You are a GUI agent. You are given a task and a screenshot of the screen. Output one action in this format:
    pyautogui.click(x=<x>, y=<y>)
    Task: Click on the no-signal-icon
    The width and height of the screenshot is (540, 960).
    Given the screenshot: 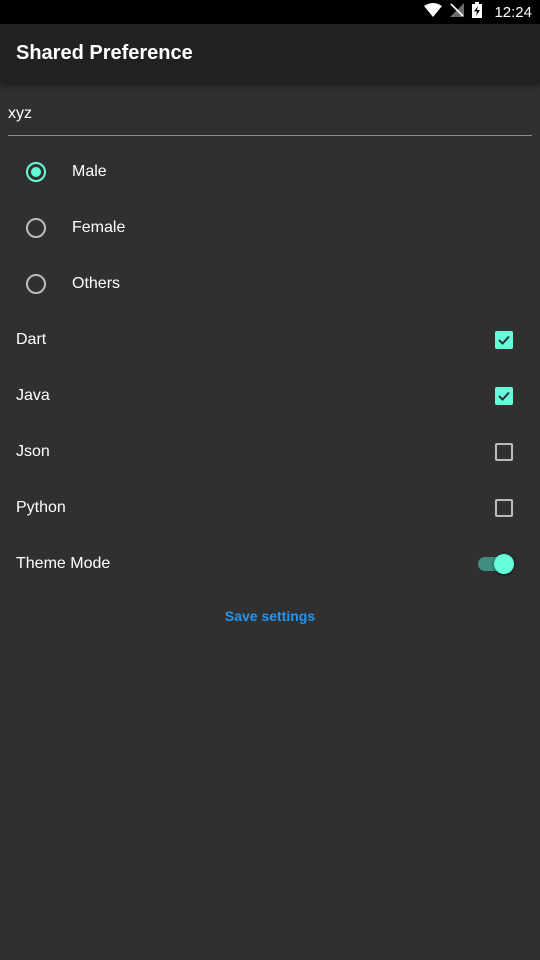 What is the action you would take?
    pyautogui.click(x=457, y=12)
    